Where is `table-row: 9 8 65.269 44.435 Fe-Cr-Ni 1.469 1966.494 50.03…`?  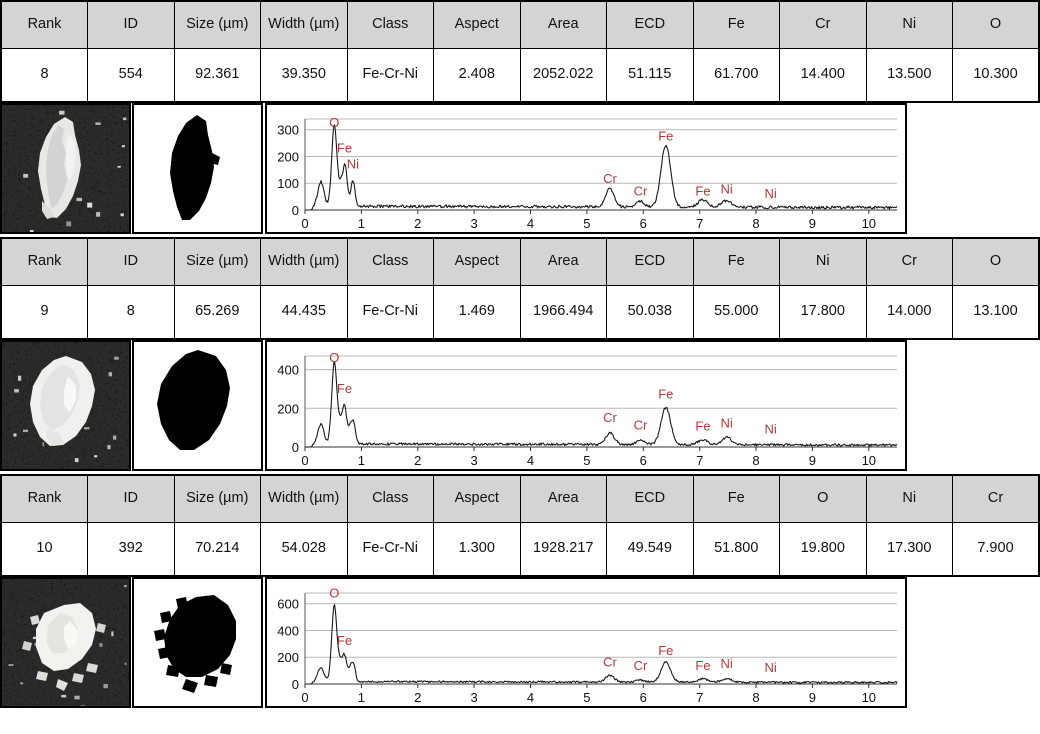 table-row: 9 8 65.269 44.435 Fe-Cr-Ni 1.469 1966.494 50.03… is located at coordinates (520, 312).